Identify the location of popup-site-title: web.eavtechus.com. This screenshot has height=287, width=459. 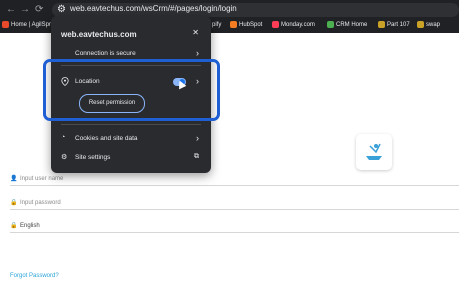
(99, 34).